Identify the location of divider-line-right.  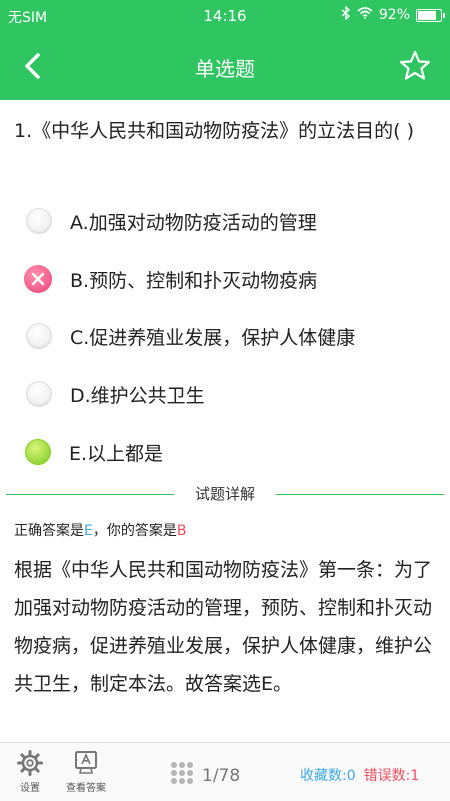
(360, 494).